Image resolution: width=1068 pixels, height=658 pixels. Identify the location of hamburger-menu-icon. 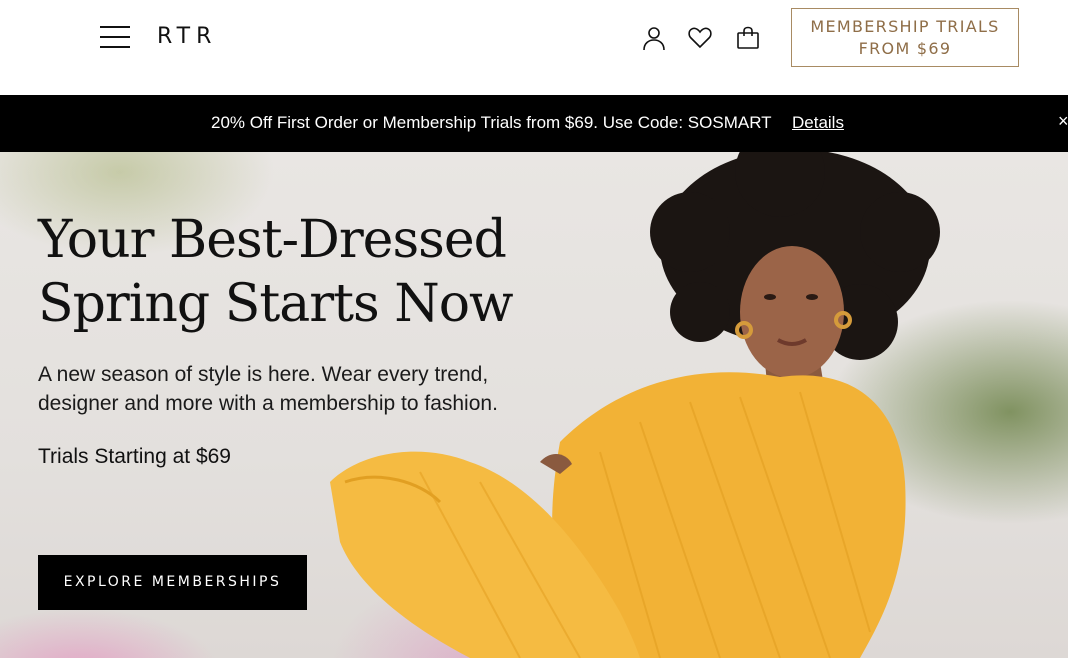
(115, 37).